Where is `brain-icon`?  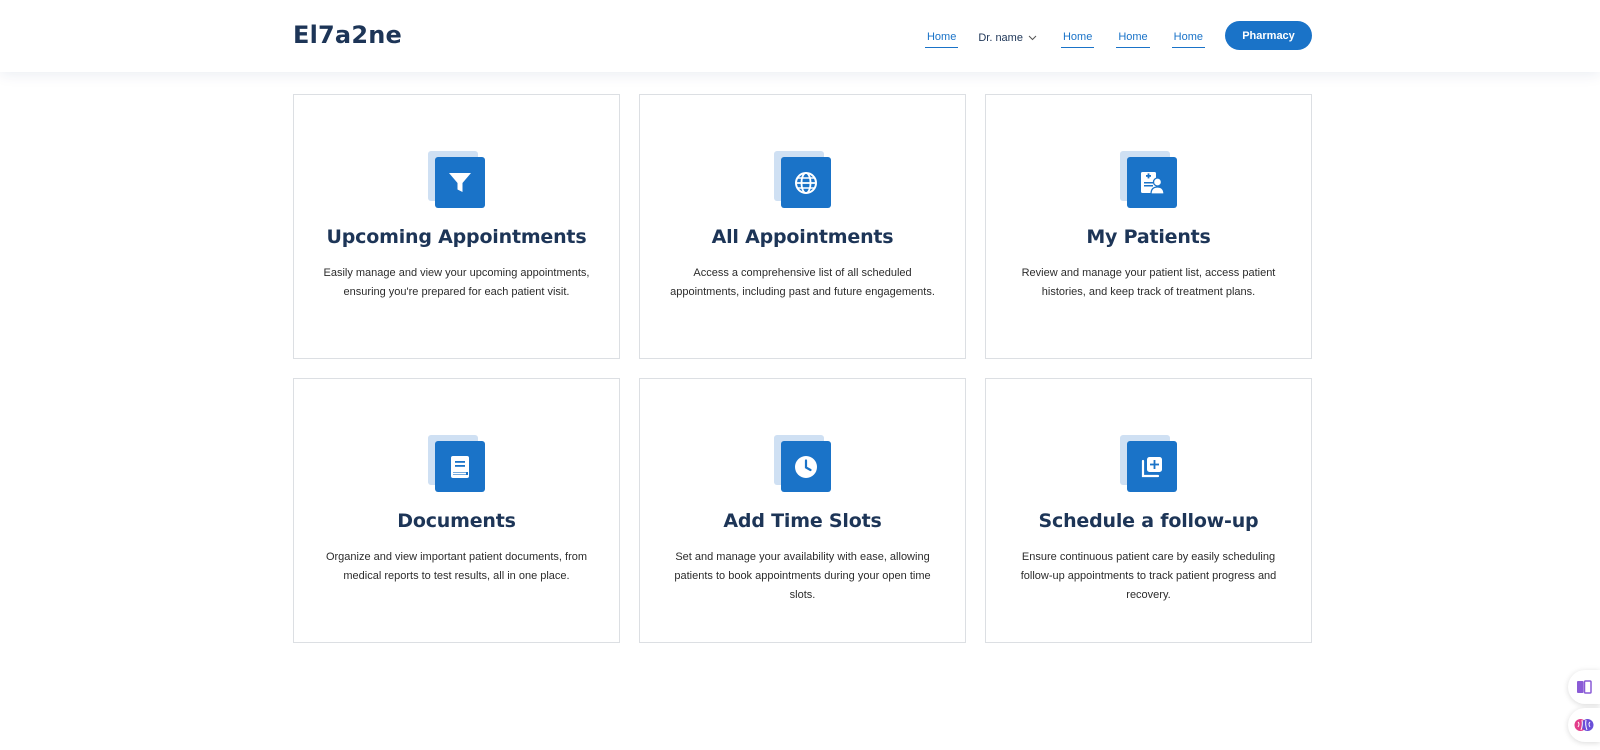
brain-icon is located at coordinates (1584, 725).